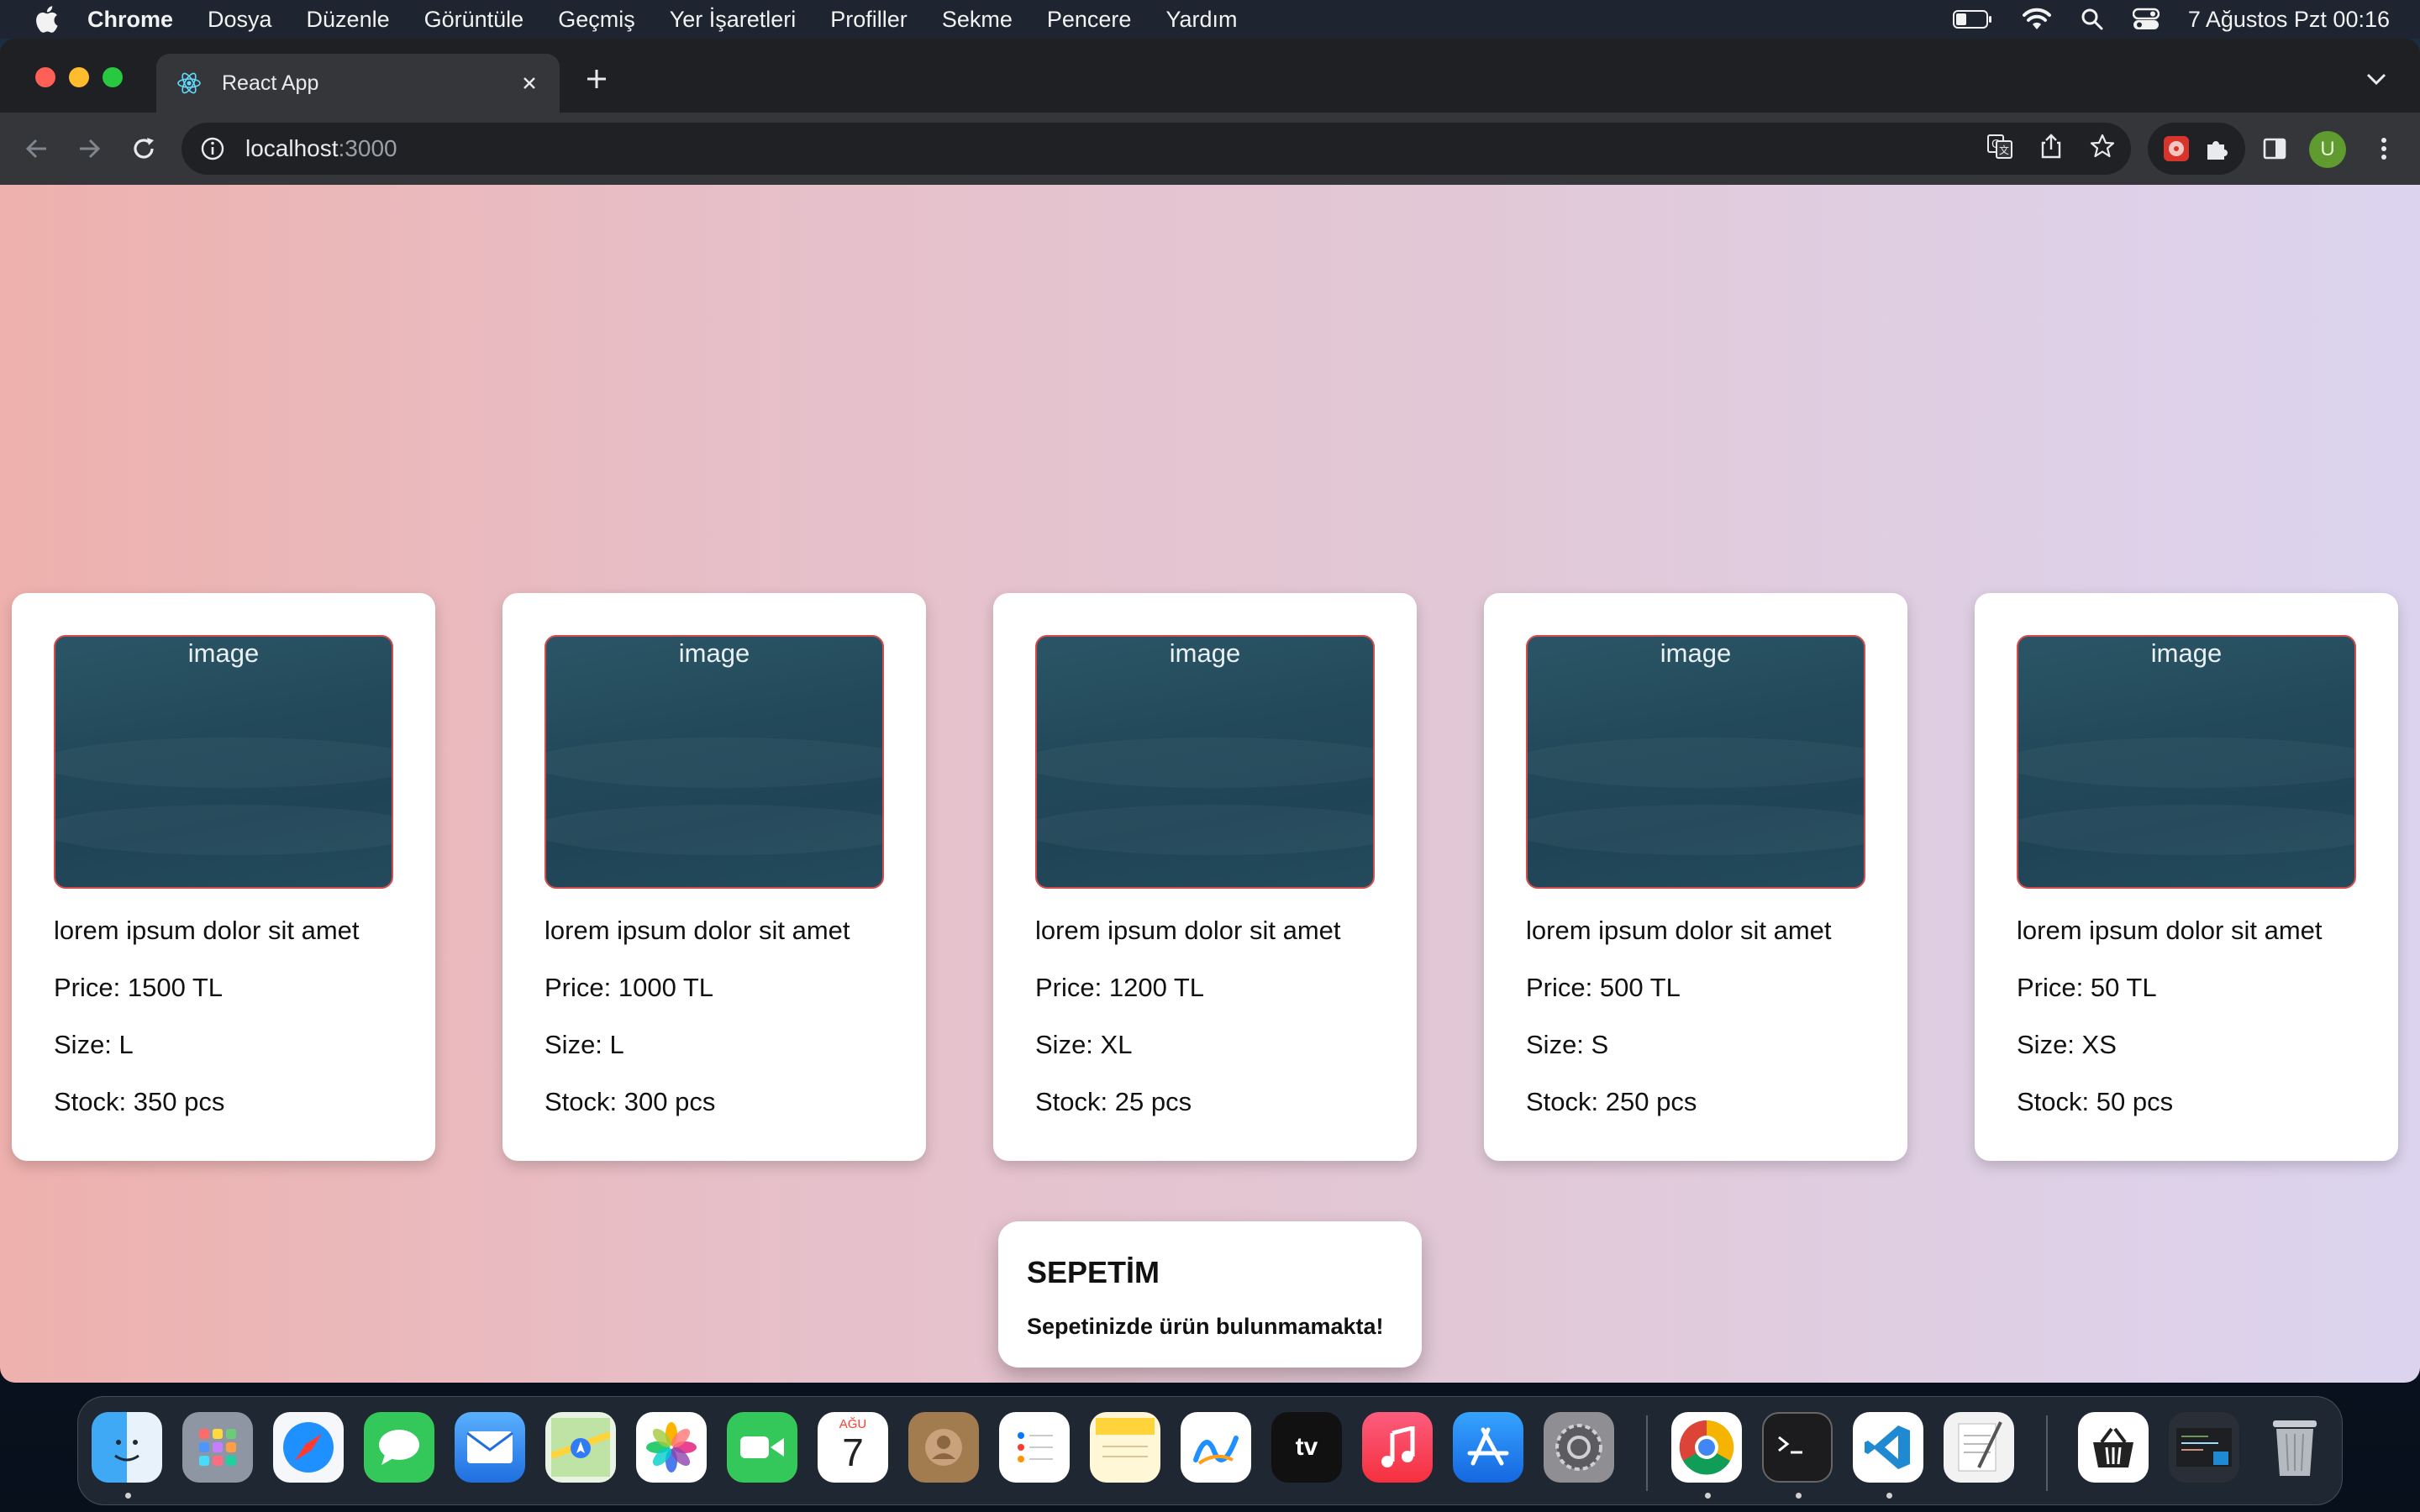 The height and width of the screenshot is (1512, 2420). What do you see at coordinates (2204, 1447) in the screenshot?
I see `minimized-window-thumbnail` at bounding box center [2204, 1447].